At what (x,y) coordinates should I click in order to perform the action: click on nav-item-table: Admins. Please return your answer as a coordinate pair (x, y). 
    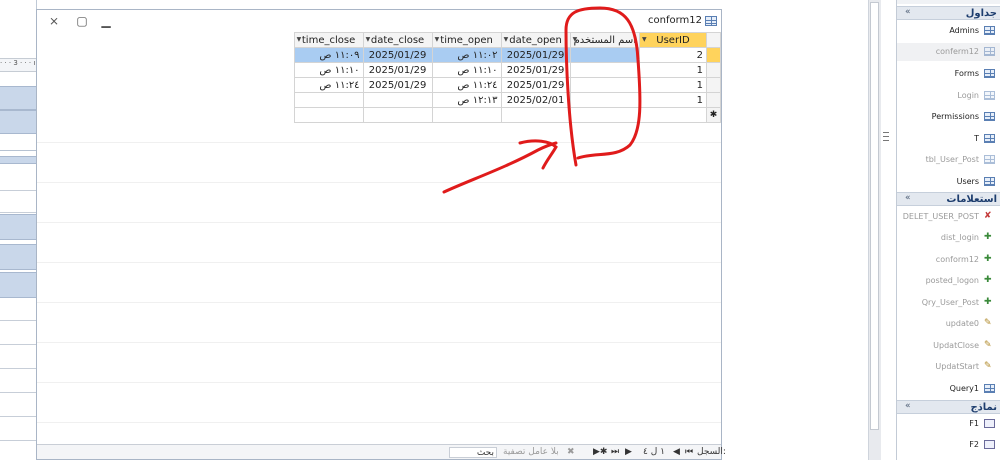
    Looking at the image, I should click on (948, 31).